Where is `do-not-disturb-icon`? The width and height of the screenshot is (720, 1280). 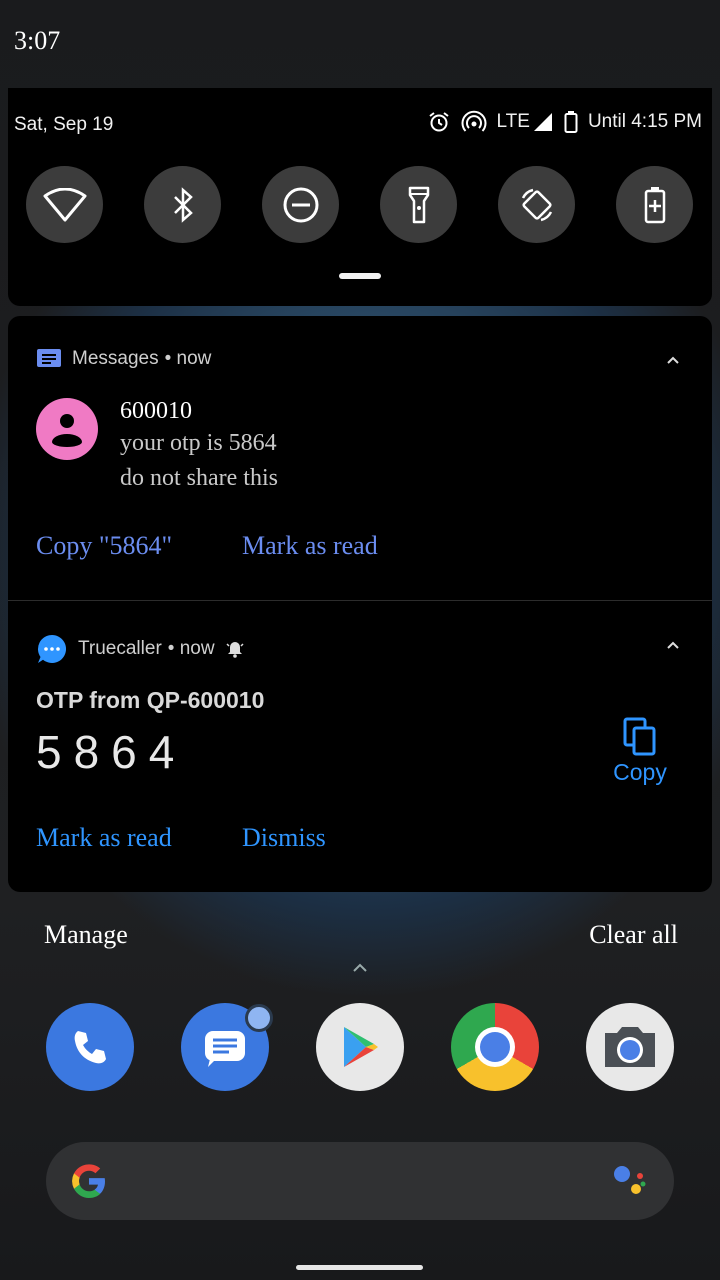 do-not-disturb-icon is located at coordinates (300, 204).